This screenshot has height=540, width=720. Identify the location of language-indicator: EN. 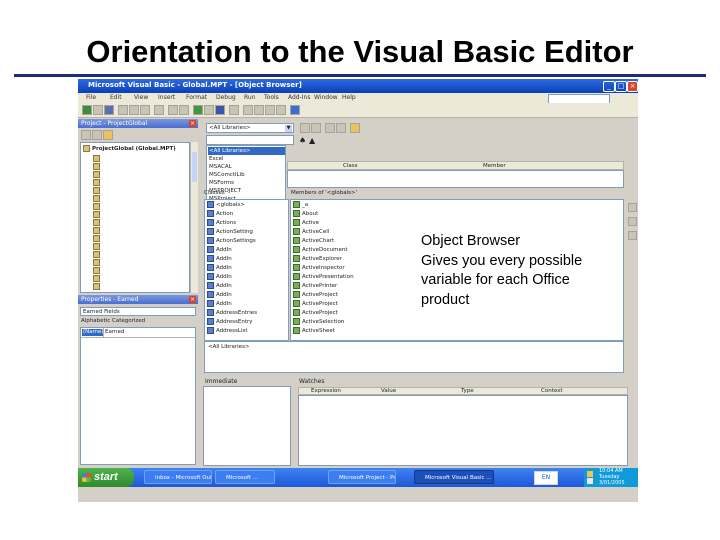
(546, 478).